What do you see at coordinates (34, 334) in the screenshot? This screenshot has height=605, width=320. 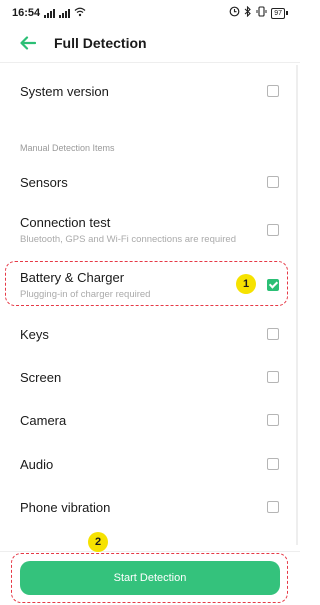 I see `item-label: Keys` at bounding box center [34, 334].